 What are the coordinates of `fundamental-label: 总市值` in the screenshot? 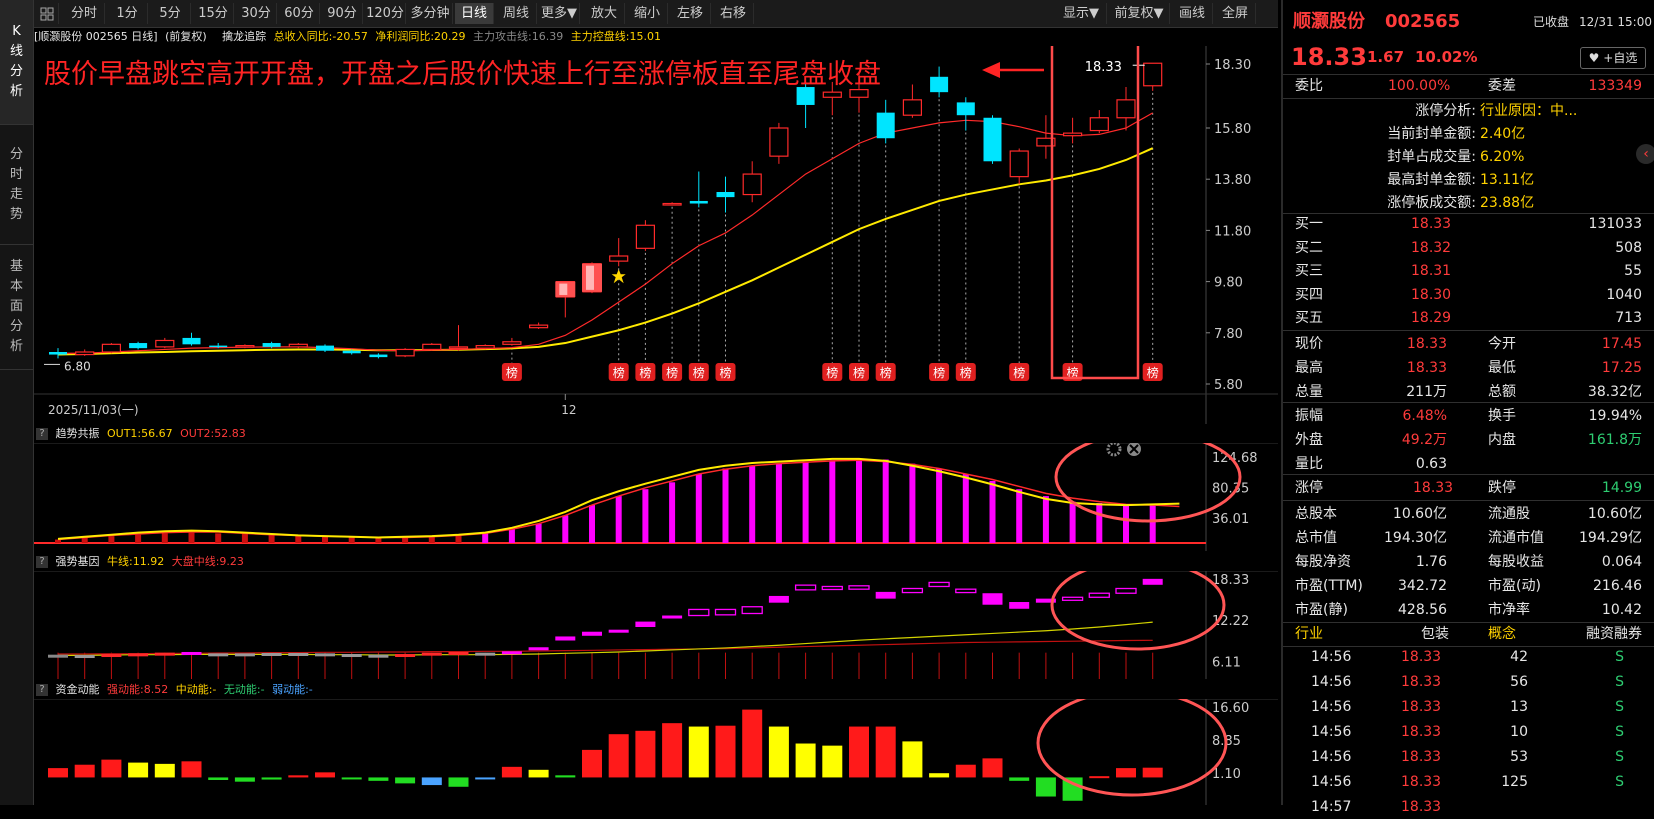 It's located at (1316, 538).